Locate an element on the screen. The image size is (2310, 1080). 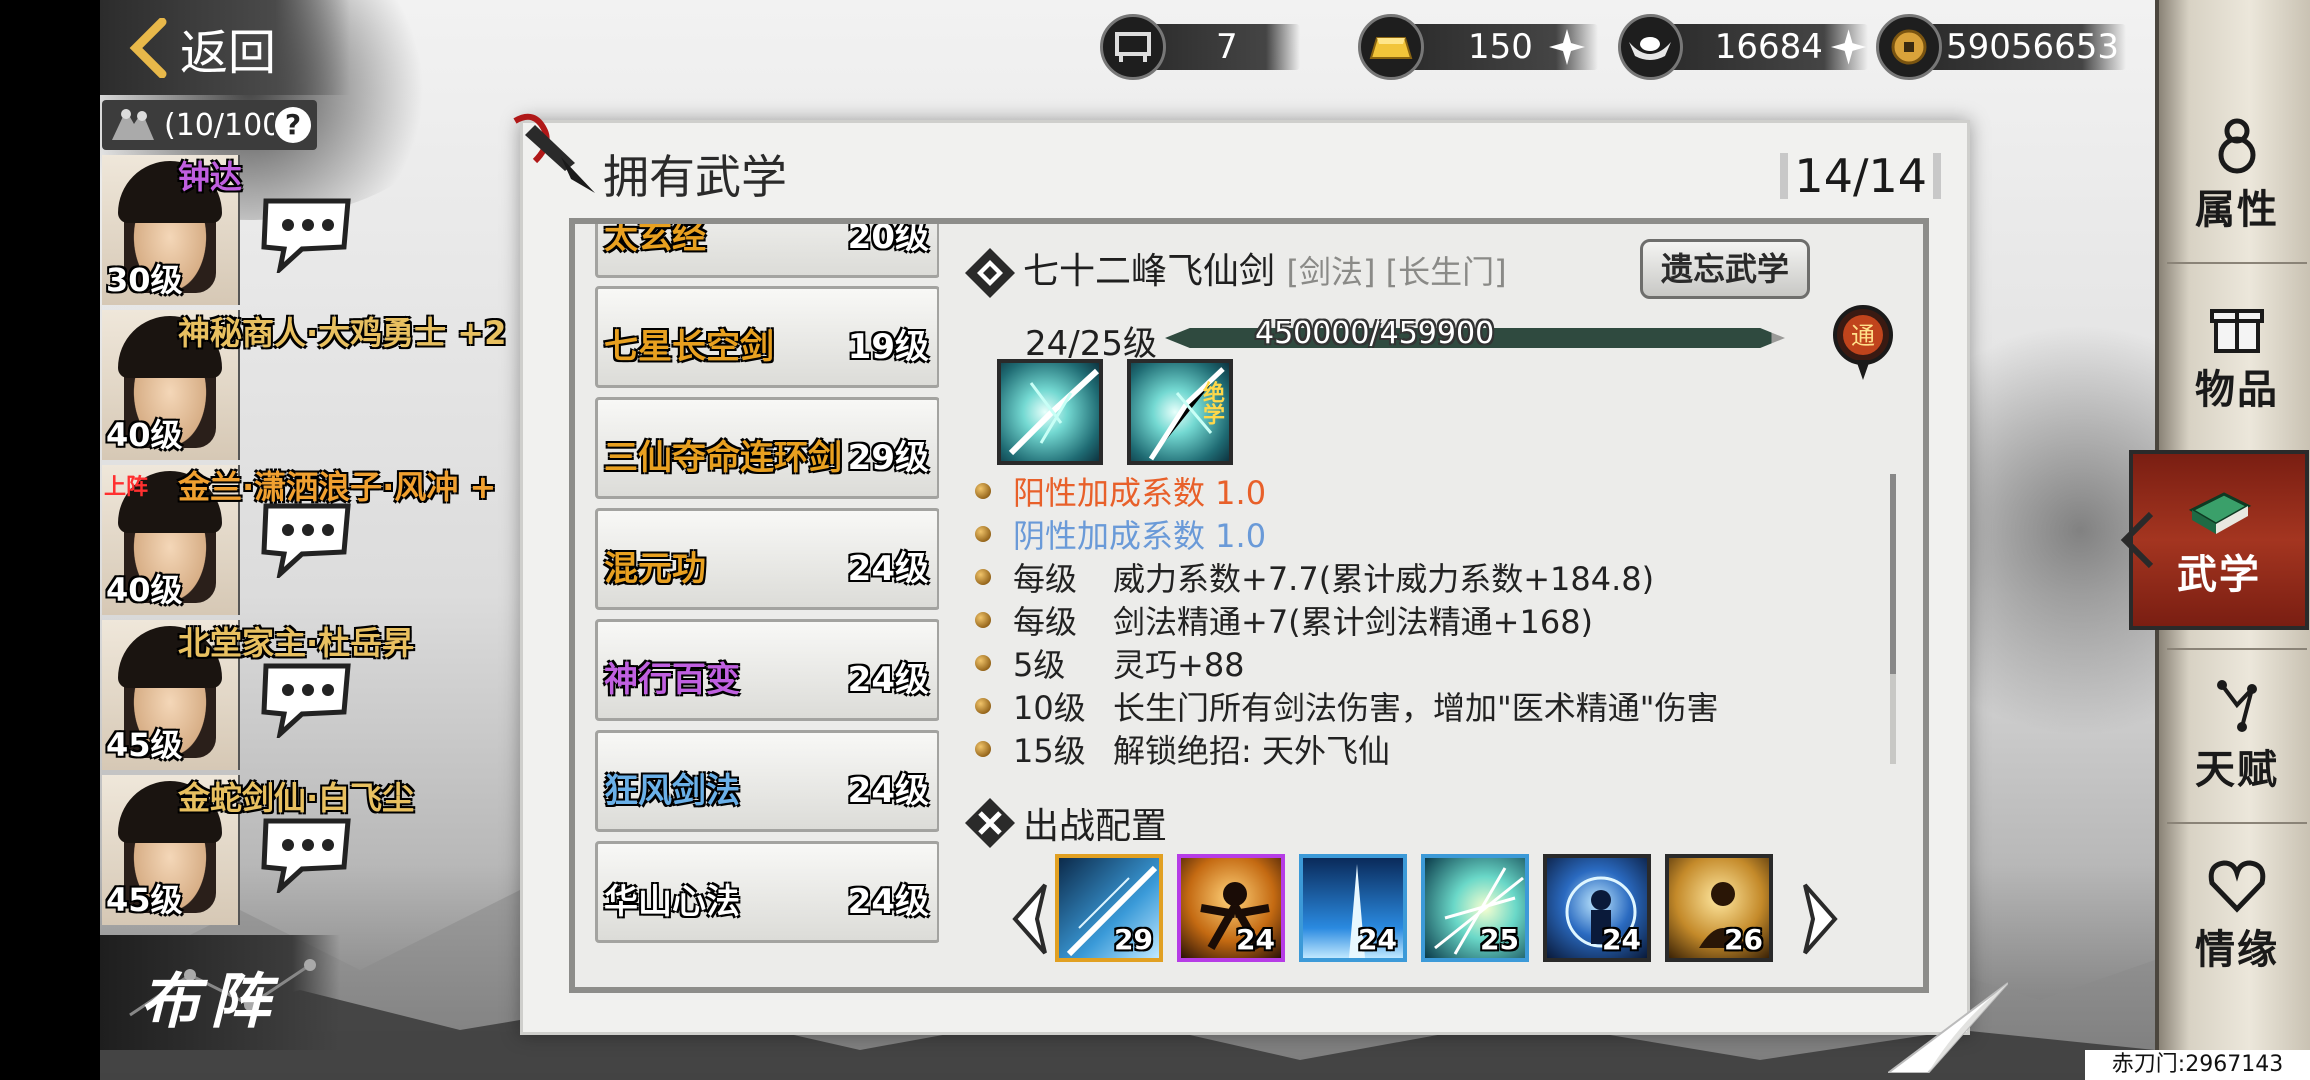
effect-level: 10级 is located at coordinates (1049, 707).